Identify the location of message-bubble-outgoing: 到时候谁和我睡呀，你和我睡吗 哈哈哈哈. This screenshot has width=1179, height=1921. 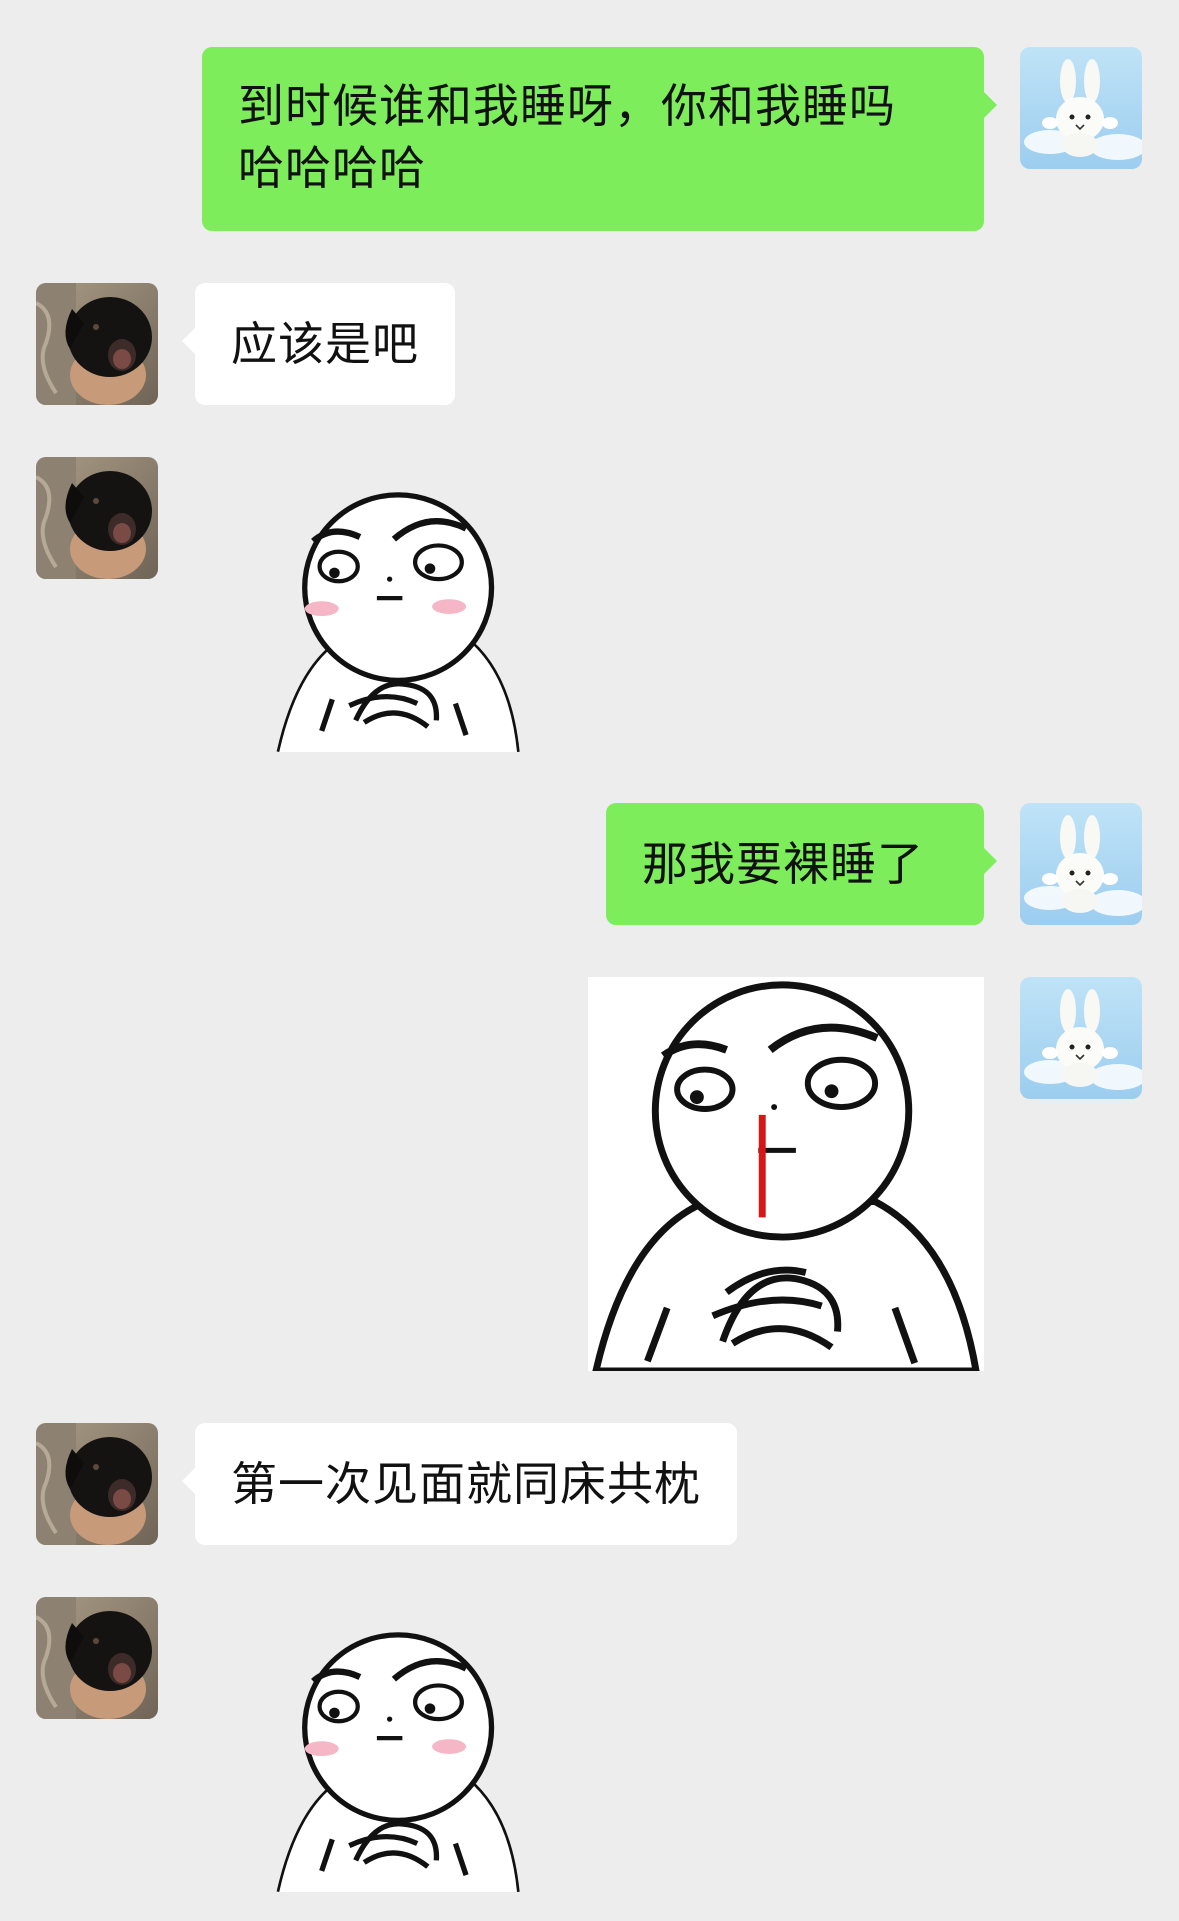
(599, 139).